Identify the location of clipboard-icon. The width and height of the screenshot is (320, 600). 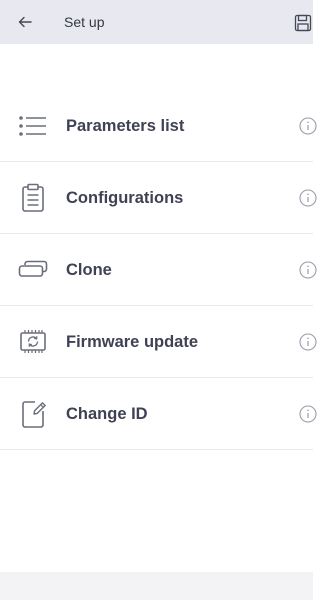
(33, 197).